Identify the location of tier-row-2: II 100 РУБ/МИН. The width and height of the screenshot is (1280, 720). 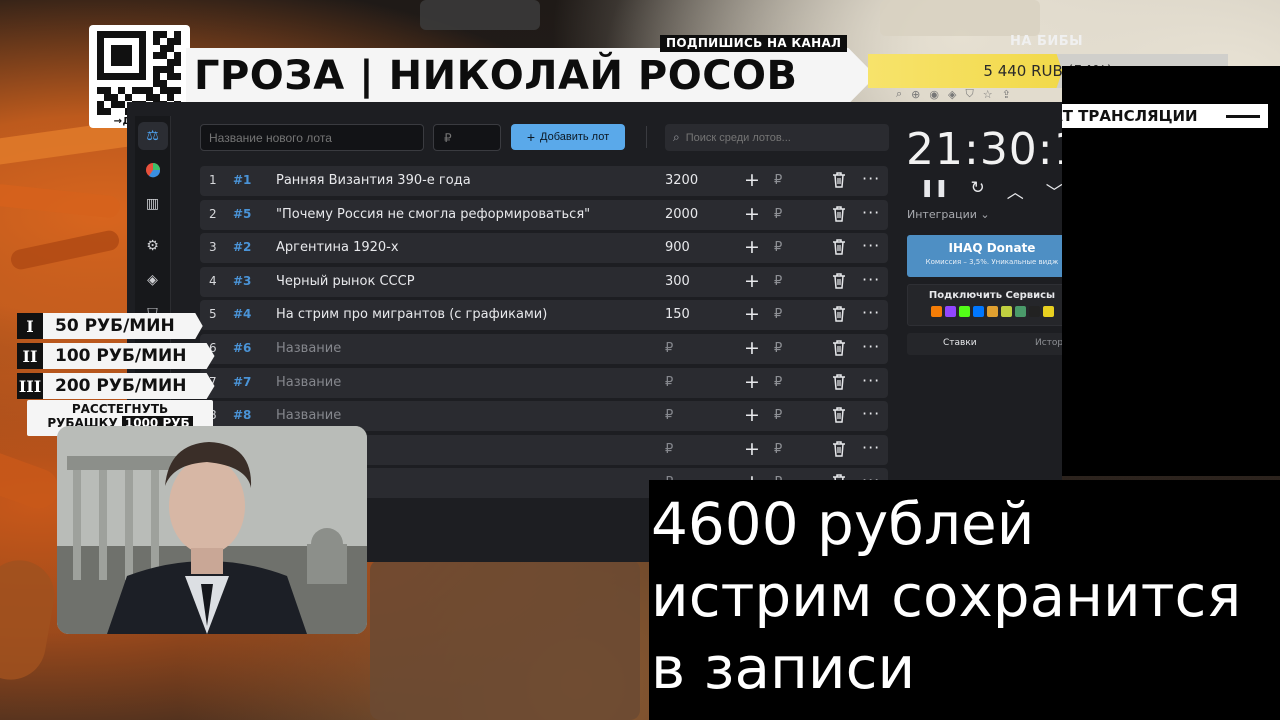
(116, 356).